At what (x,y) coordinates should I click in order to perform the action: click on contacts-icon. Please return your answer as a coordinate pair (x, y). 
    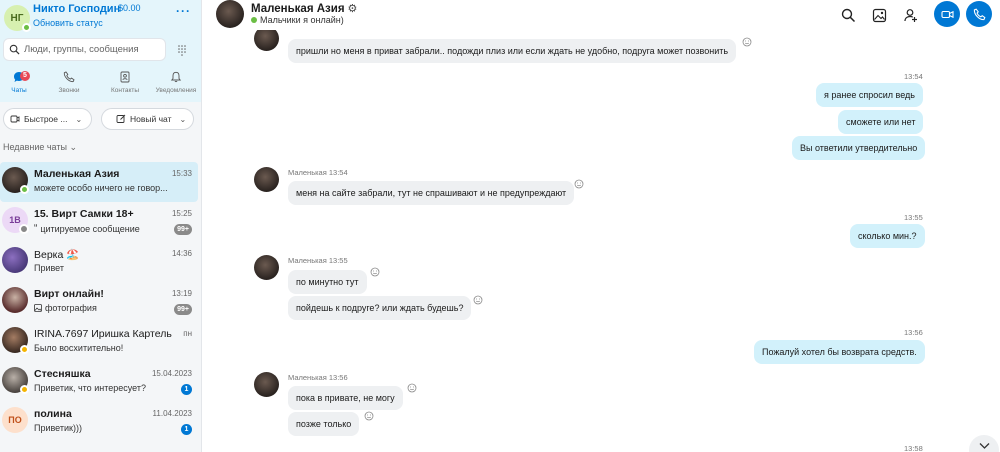
    Looking at the image, I should click on (125, 77).